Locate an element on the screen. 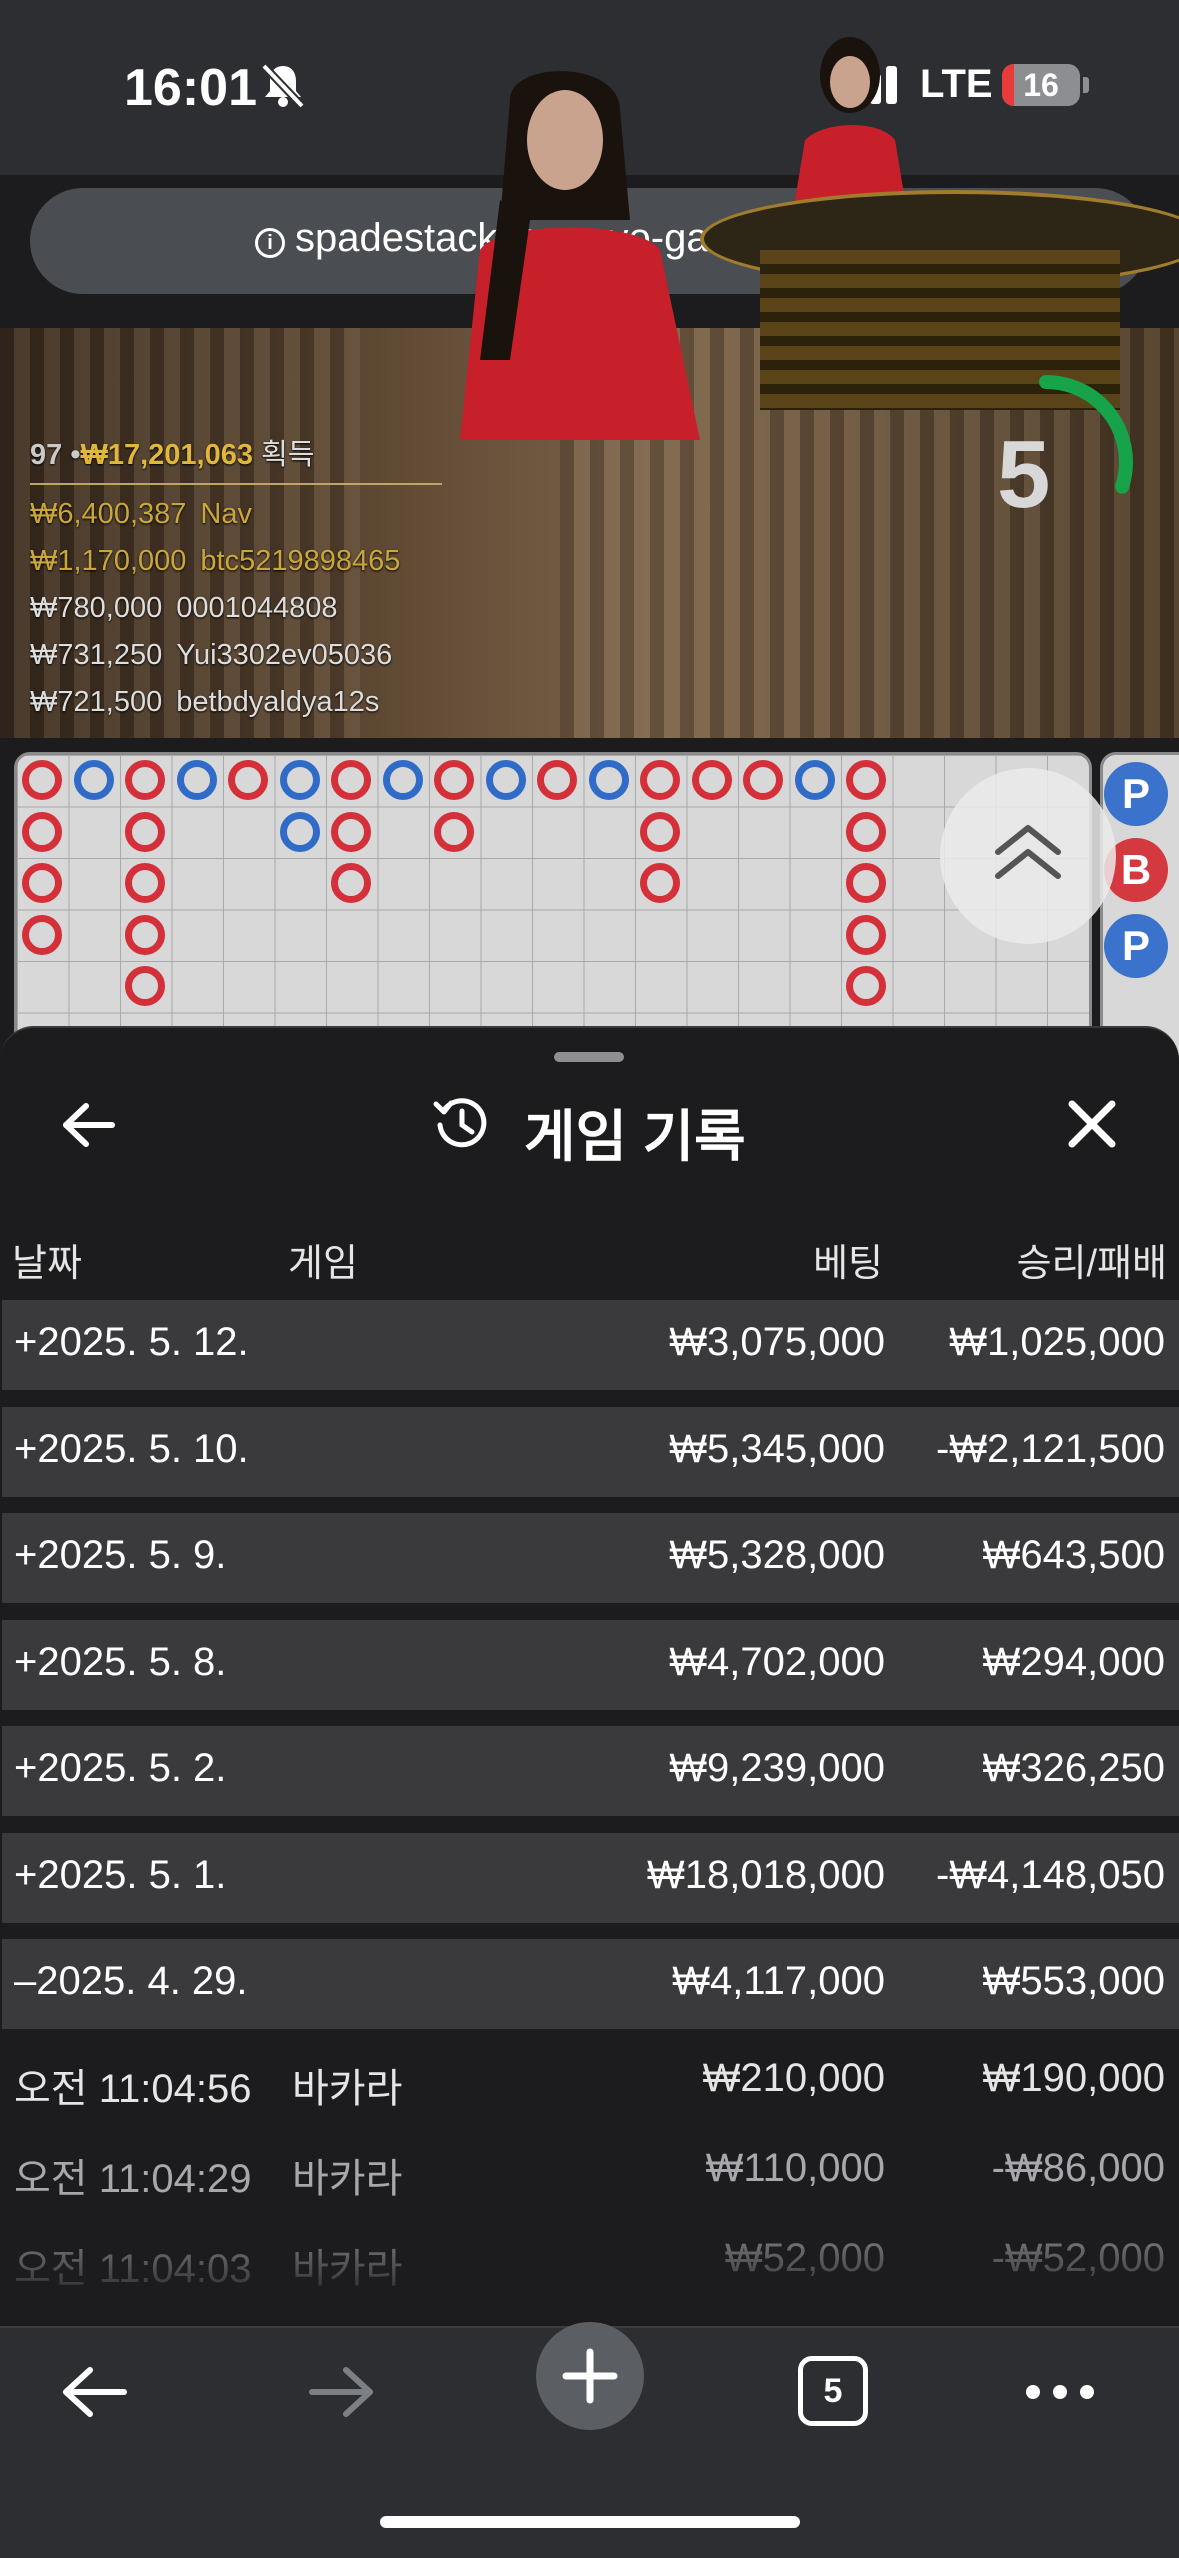  battery-level: 16 is located at coordinates (1041, 85).